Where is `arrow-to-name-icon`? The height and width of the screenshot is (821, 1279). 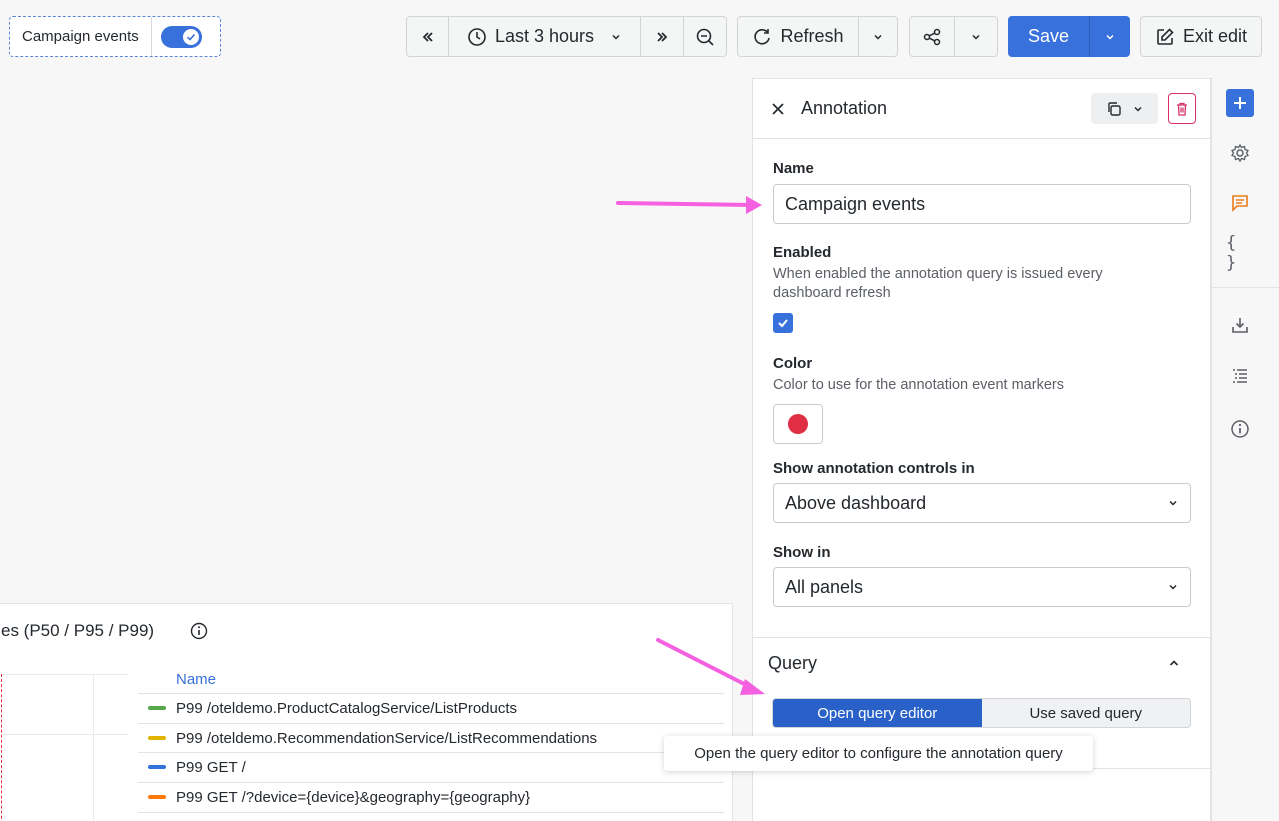
arrow-to-name-icon is located at coordinates (689, 205).